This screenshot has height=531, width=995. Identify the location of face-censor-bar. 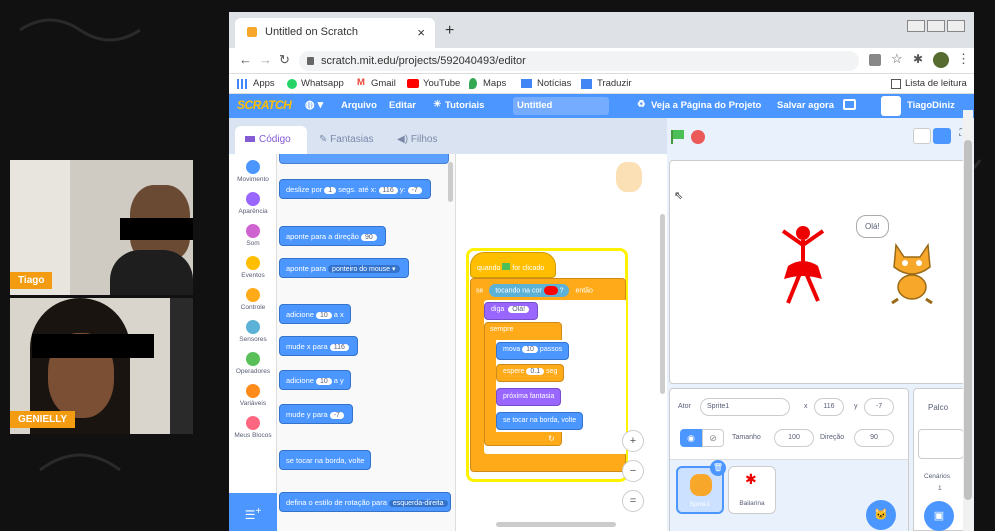
(93, 346).